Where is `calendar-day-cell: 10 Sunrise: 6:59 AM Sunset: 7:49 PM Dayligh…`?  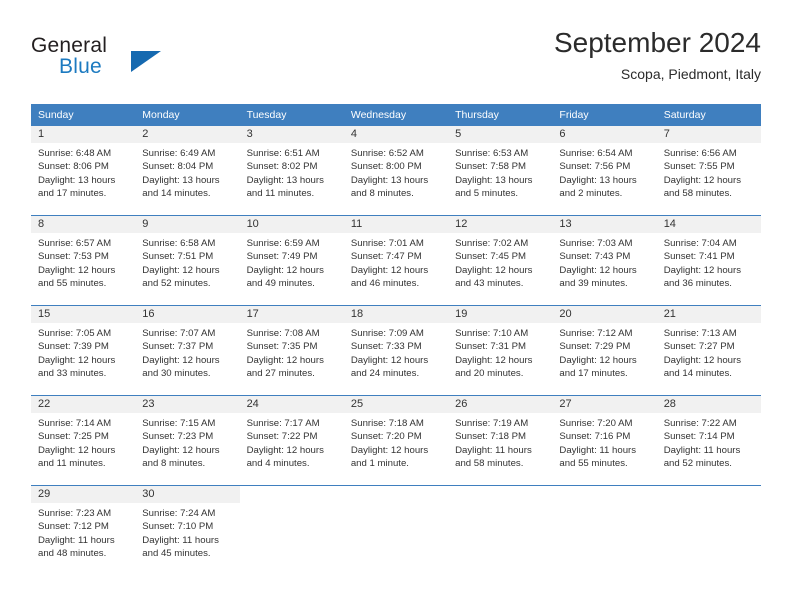 calendar-day-cell: 10 Sunrise: 6:59 AM Sunset: 7:49 PM Dayligh… is located at coordinates (291, 260).